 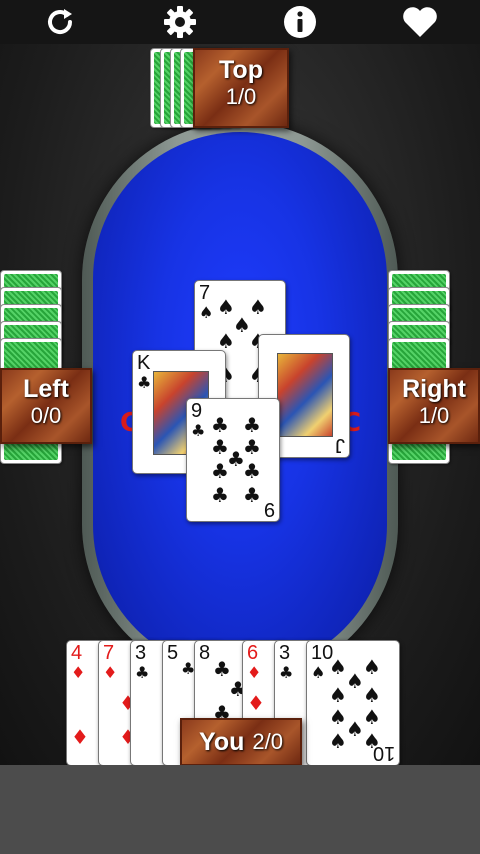 What do you see at coordinates (46, 415) in the screenshot?
I see `left-player-score: 0/0` at bounding box center [46, 415].